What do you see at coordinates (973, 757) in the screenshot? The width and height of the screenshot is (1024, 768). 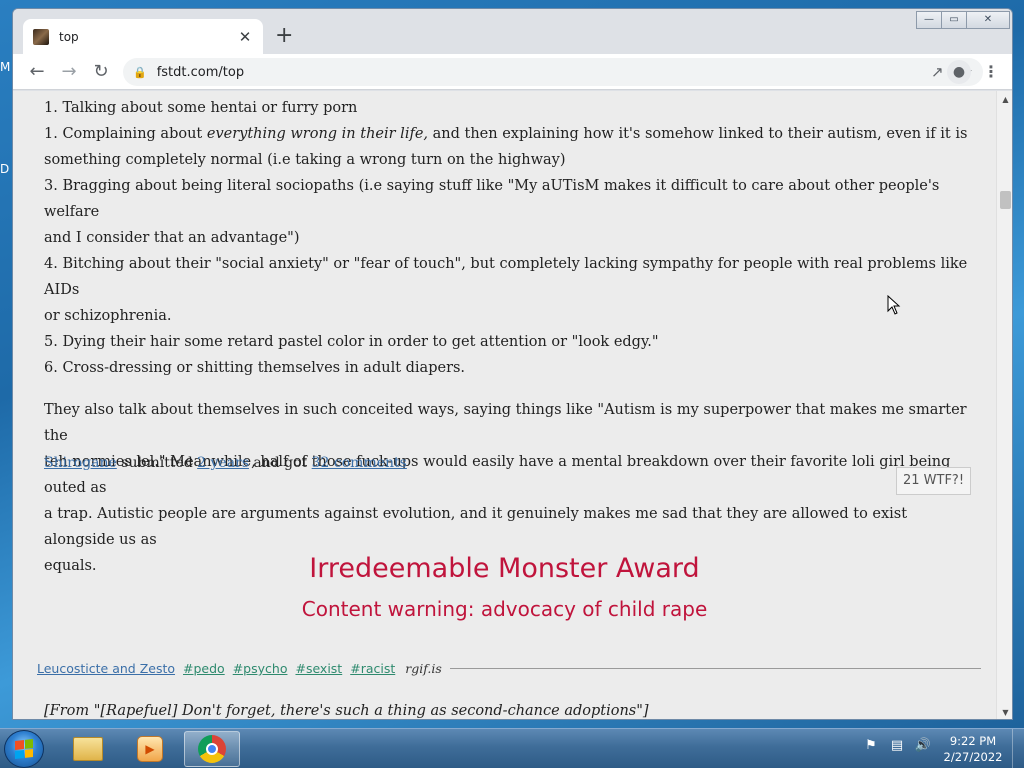 I see `clock-date: 2/27/2022` at bounding box center [973, 757].